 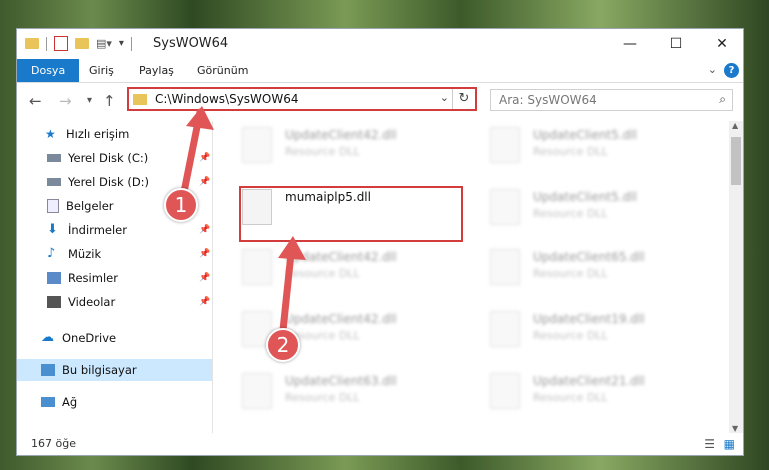 What do you see at coordinates (181, 205) in the screenshot?
I see `step-marker-1: 1` at bounding box center [181, 205].